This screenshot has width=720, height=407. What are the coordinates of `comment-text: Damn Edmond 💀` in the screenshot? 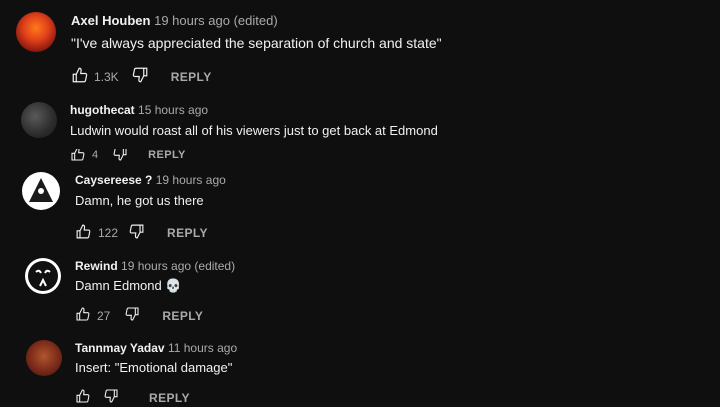 It's located at (128, 285).